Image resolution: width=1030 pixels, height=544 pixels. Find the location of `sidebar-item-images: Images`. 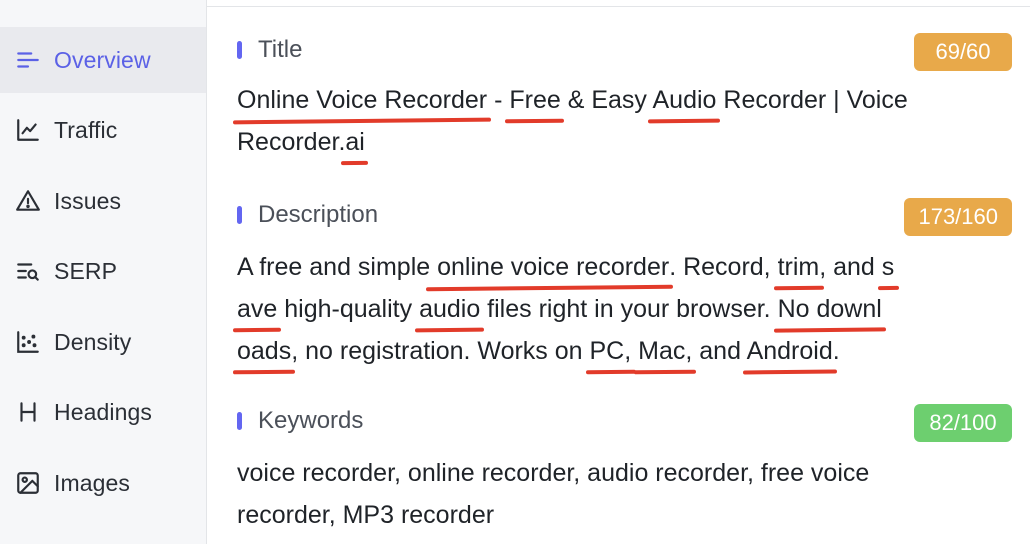

sidebar-item-images: Images is located at coordinates (103, 483).